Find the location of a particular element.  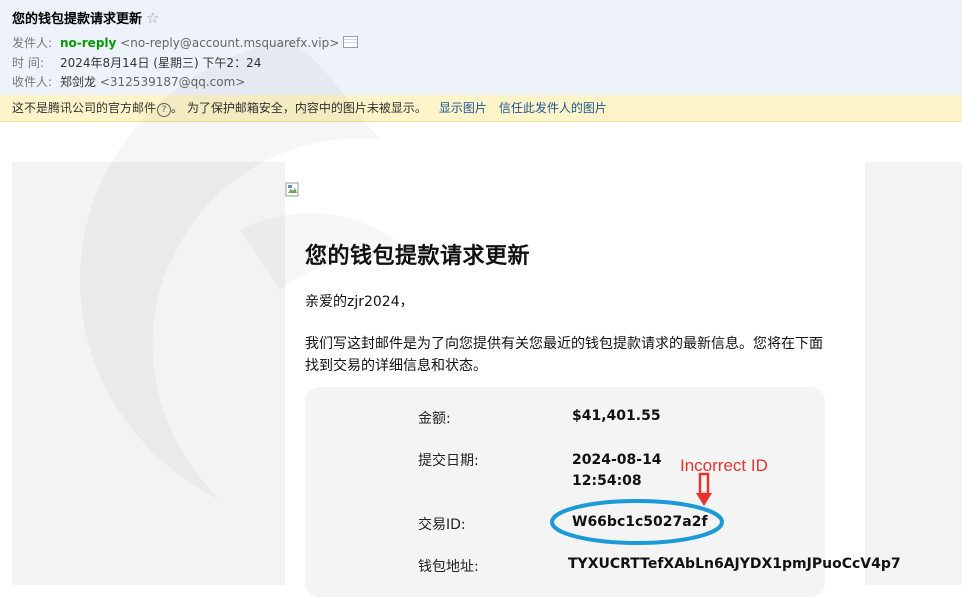

from-label: 发件人: is located at coordinates (32, 43).